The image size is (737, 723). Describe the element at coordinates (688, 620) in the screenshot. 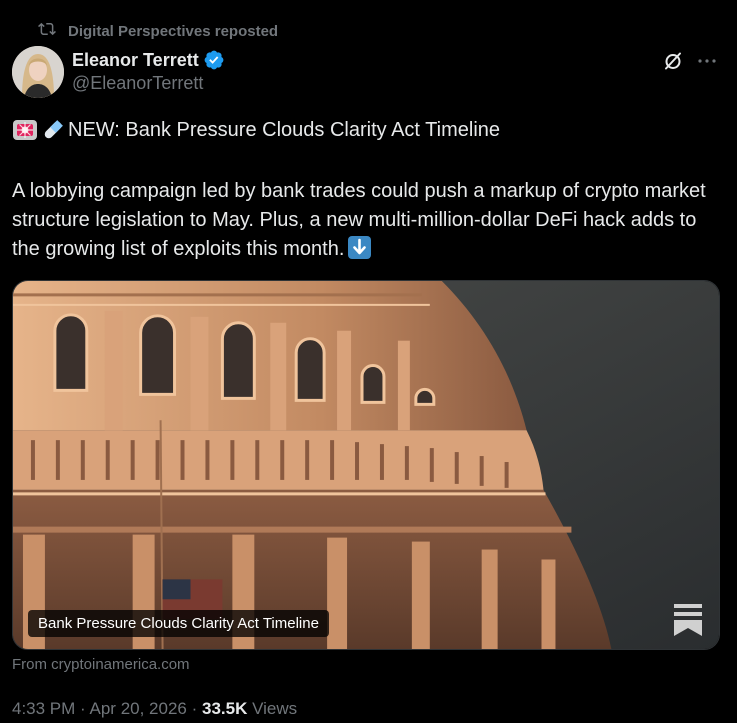

I see `bookmark-logo-icon` at that location.